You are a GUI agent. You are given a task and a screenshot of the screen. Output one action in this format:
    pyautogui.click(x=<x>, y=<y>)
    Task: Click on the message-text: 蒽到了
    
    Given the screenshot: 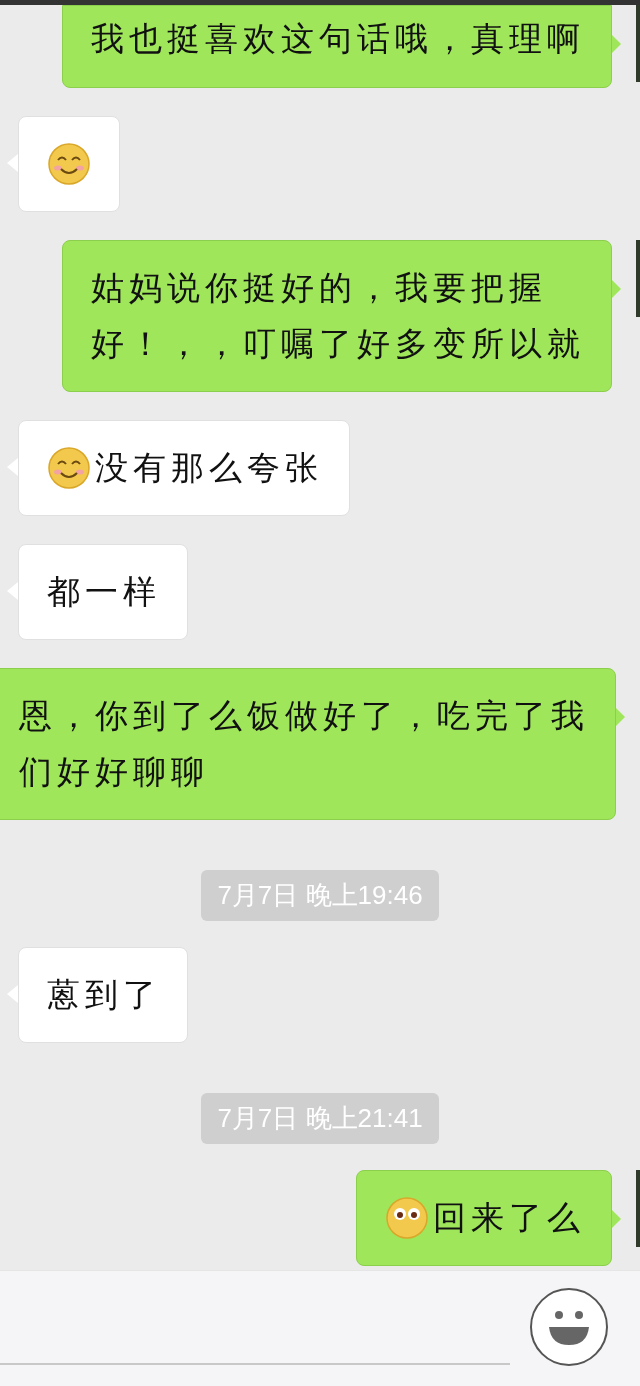 What is the action you would take?
    pyautogui.click(x=104, y=995)
    